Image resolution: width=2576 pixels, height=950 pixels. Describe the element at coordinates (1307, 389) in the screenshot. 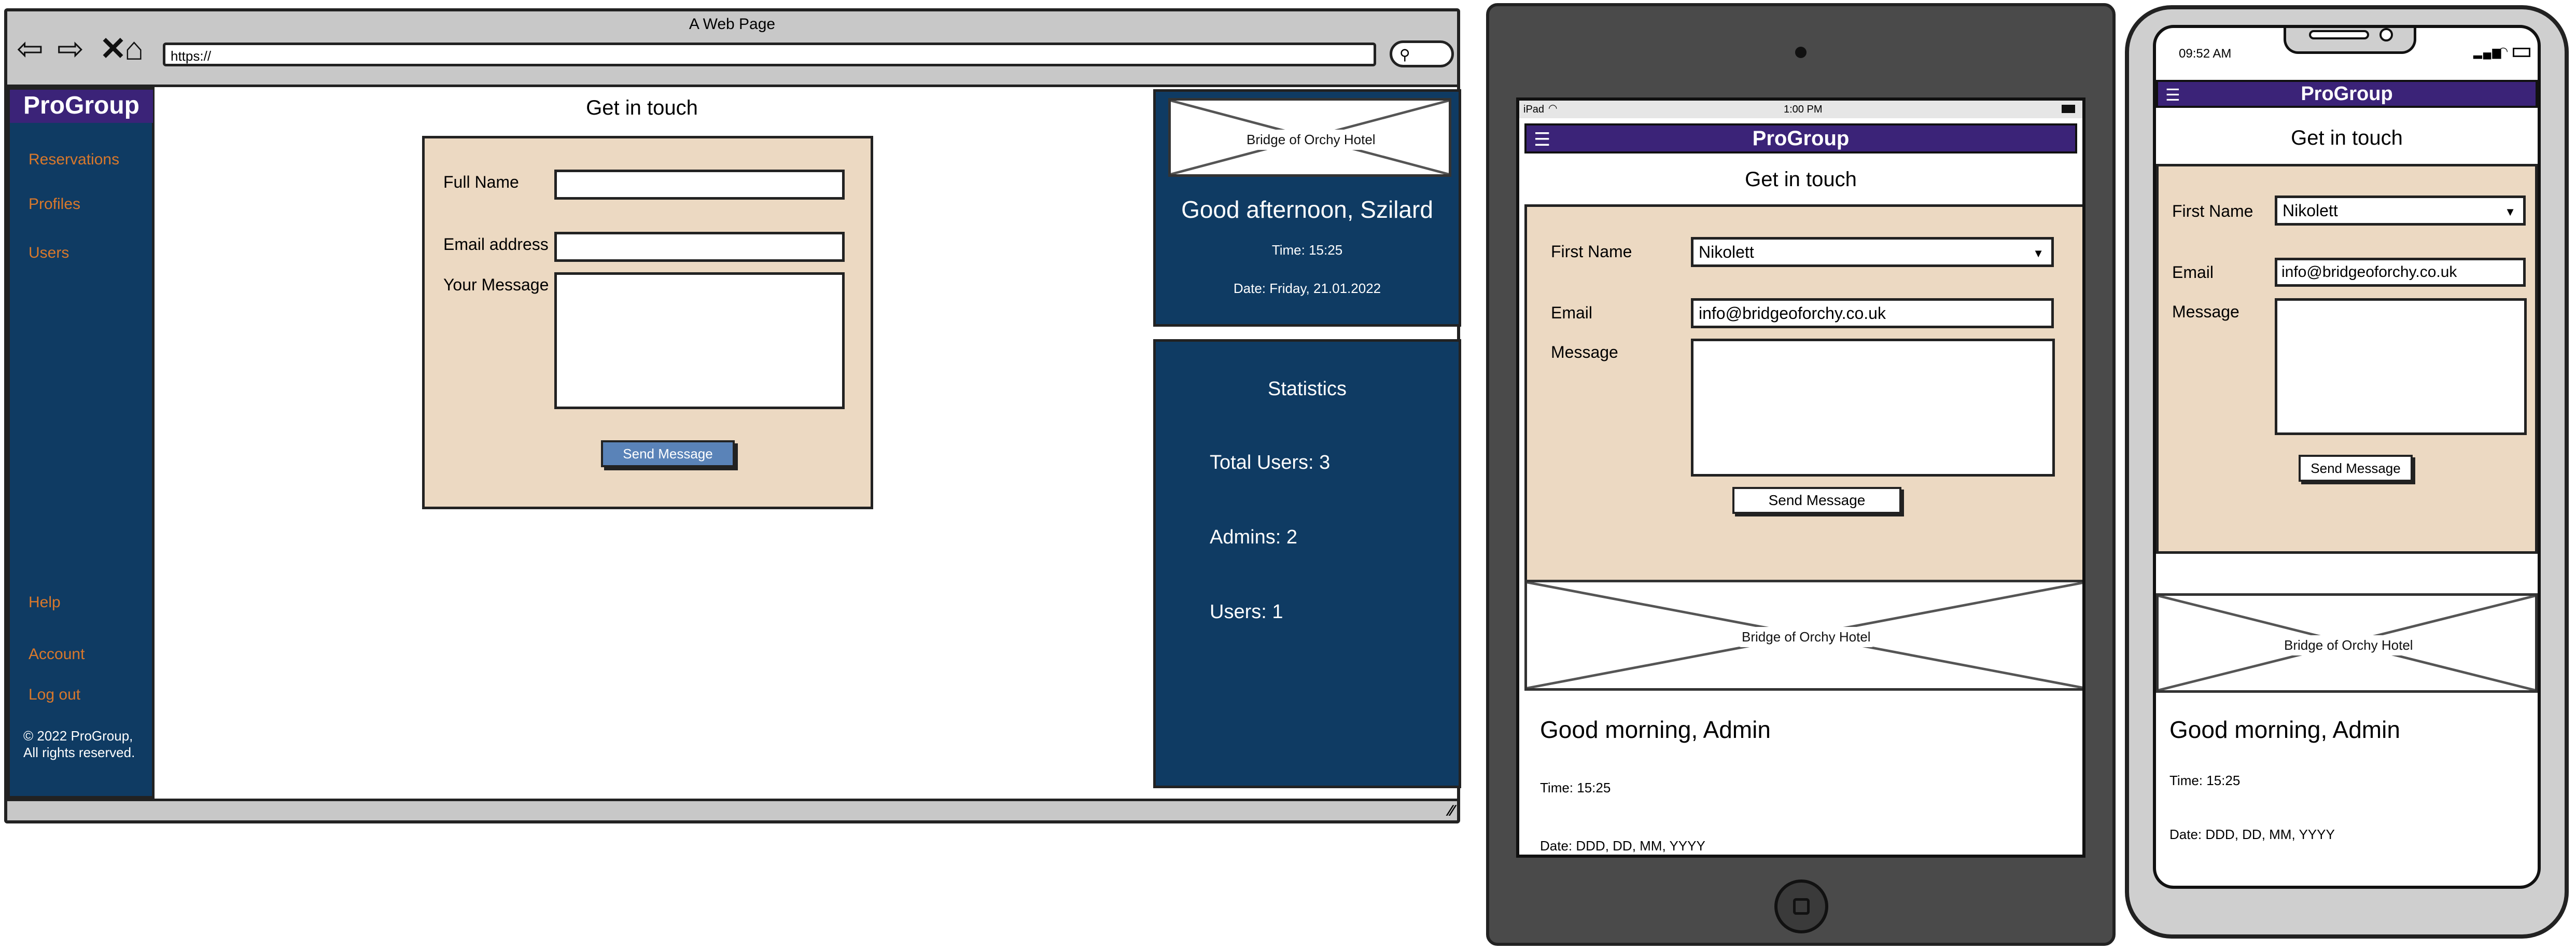

I see `statistics-title: Statistics` at that location.